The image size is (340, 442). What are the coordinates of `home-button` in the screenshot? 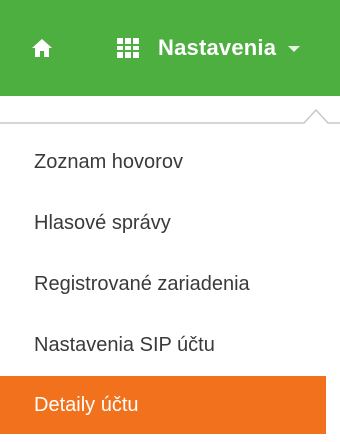 It's located at (42, 48).